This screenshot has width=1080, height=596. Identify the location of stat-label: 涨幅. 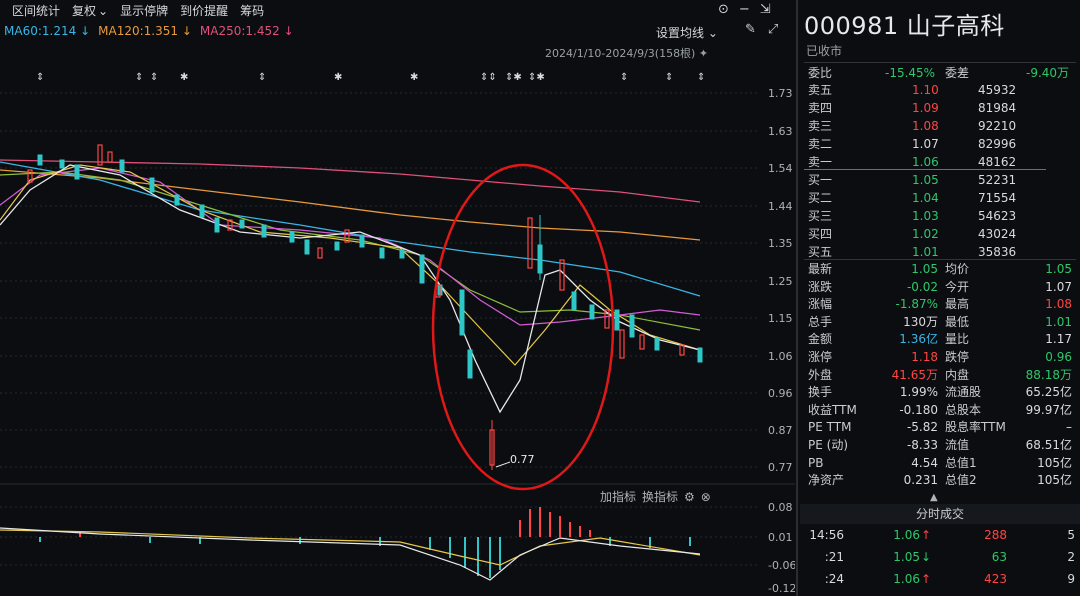
(820, 304).